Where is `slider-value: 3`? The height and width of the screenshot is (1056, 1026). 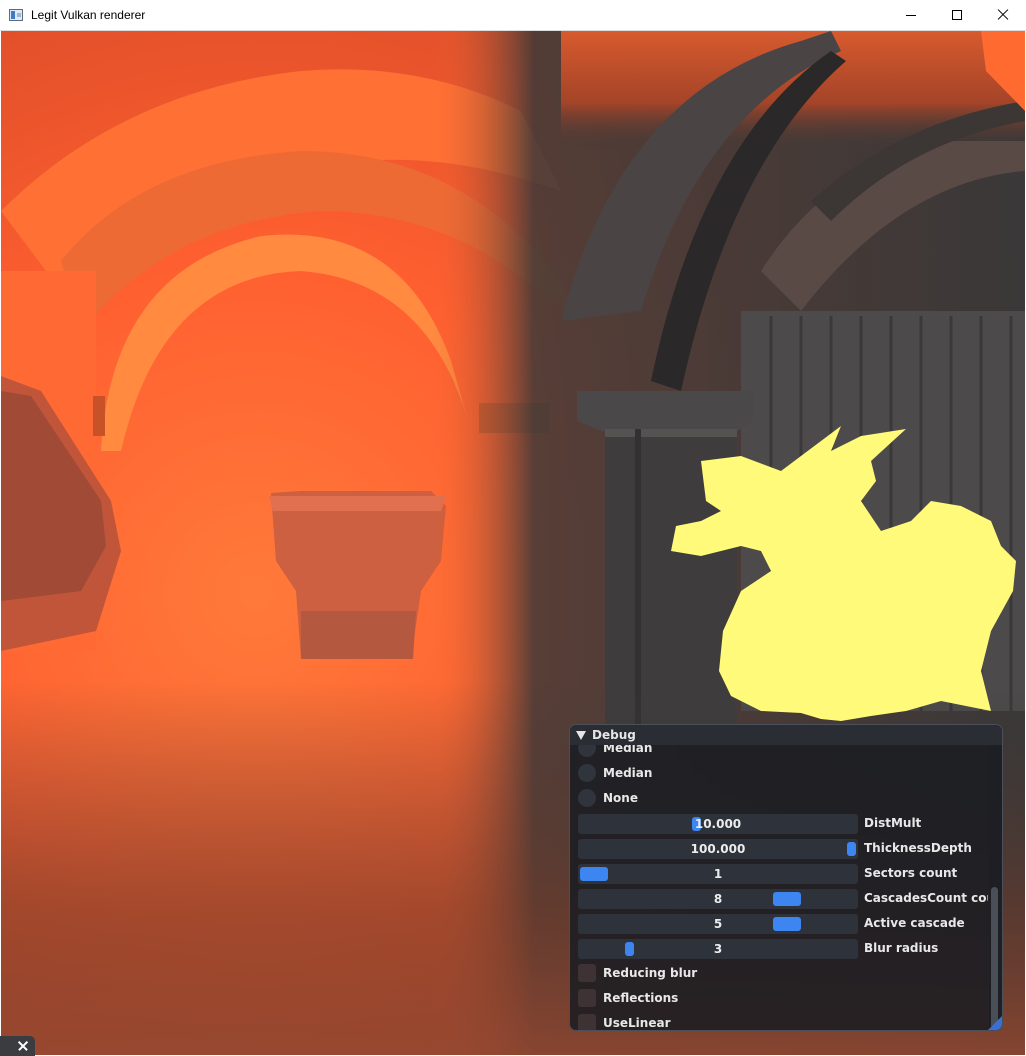
slider-value: 3 is located at coordinates (718, 949).